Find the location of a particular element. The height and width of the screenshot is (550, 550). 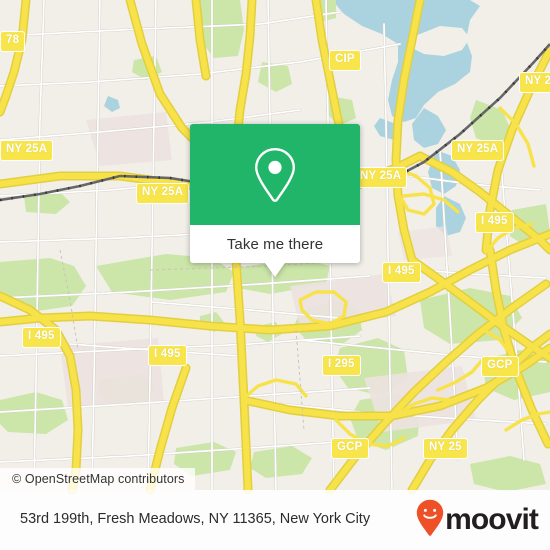

callout-pin-panel is located at coordinates (275, 174).